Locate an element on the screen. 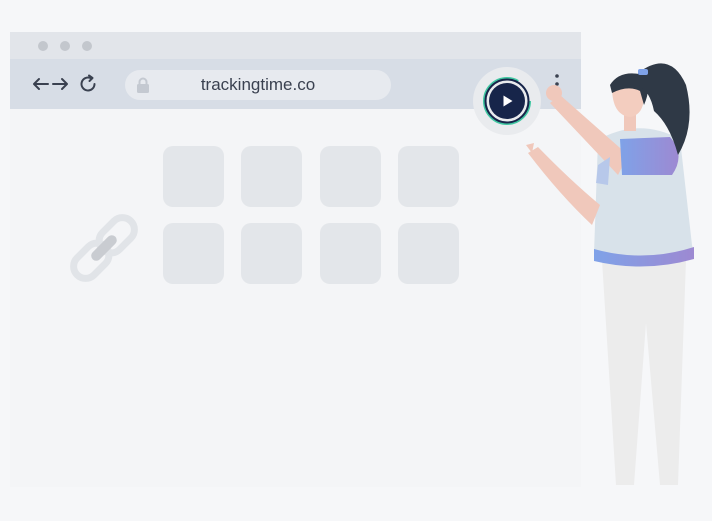 The height and width of the screenshot is (521, 712). reload-icon is located at coordinates (88, 83).